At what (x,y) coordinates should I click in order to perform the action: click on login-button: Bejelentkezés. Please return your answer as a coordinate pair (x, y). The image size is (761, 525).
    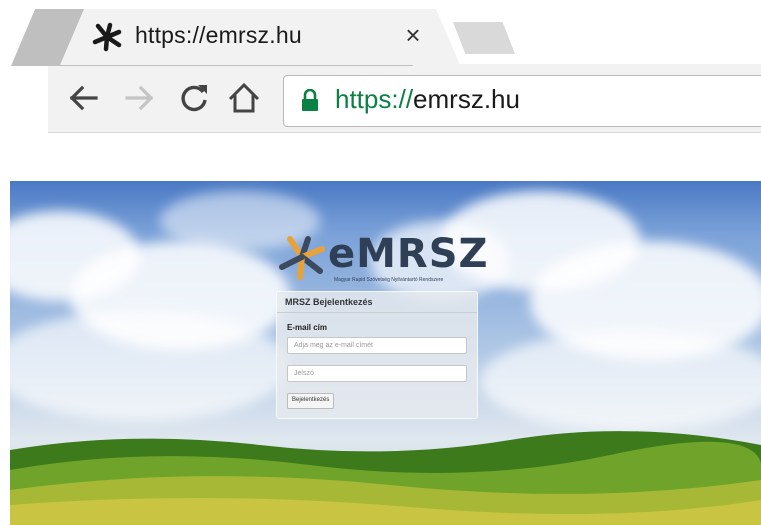
    Looking at the image, I should click on (311, 401).